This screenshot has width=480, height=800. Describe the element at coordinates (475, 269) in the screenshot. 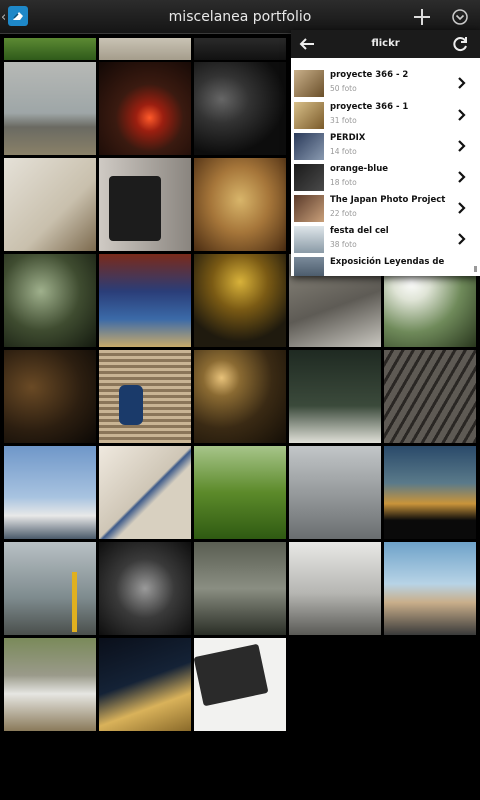

I see `scroll-indicator` at that location.